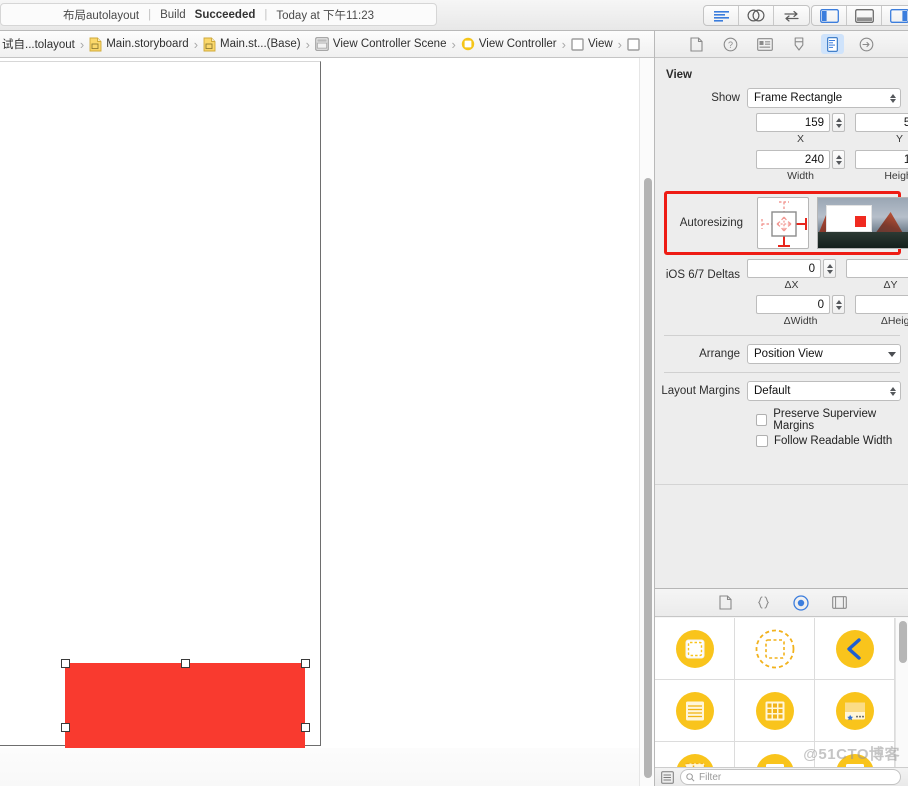  What do you see at coordinates (798, 44) in the screenshot?
I see `attributes-inspector-tab` at bounding box center [798, 44].